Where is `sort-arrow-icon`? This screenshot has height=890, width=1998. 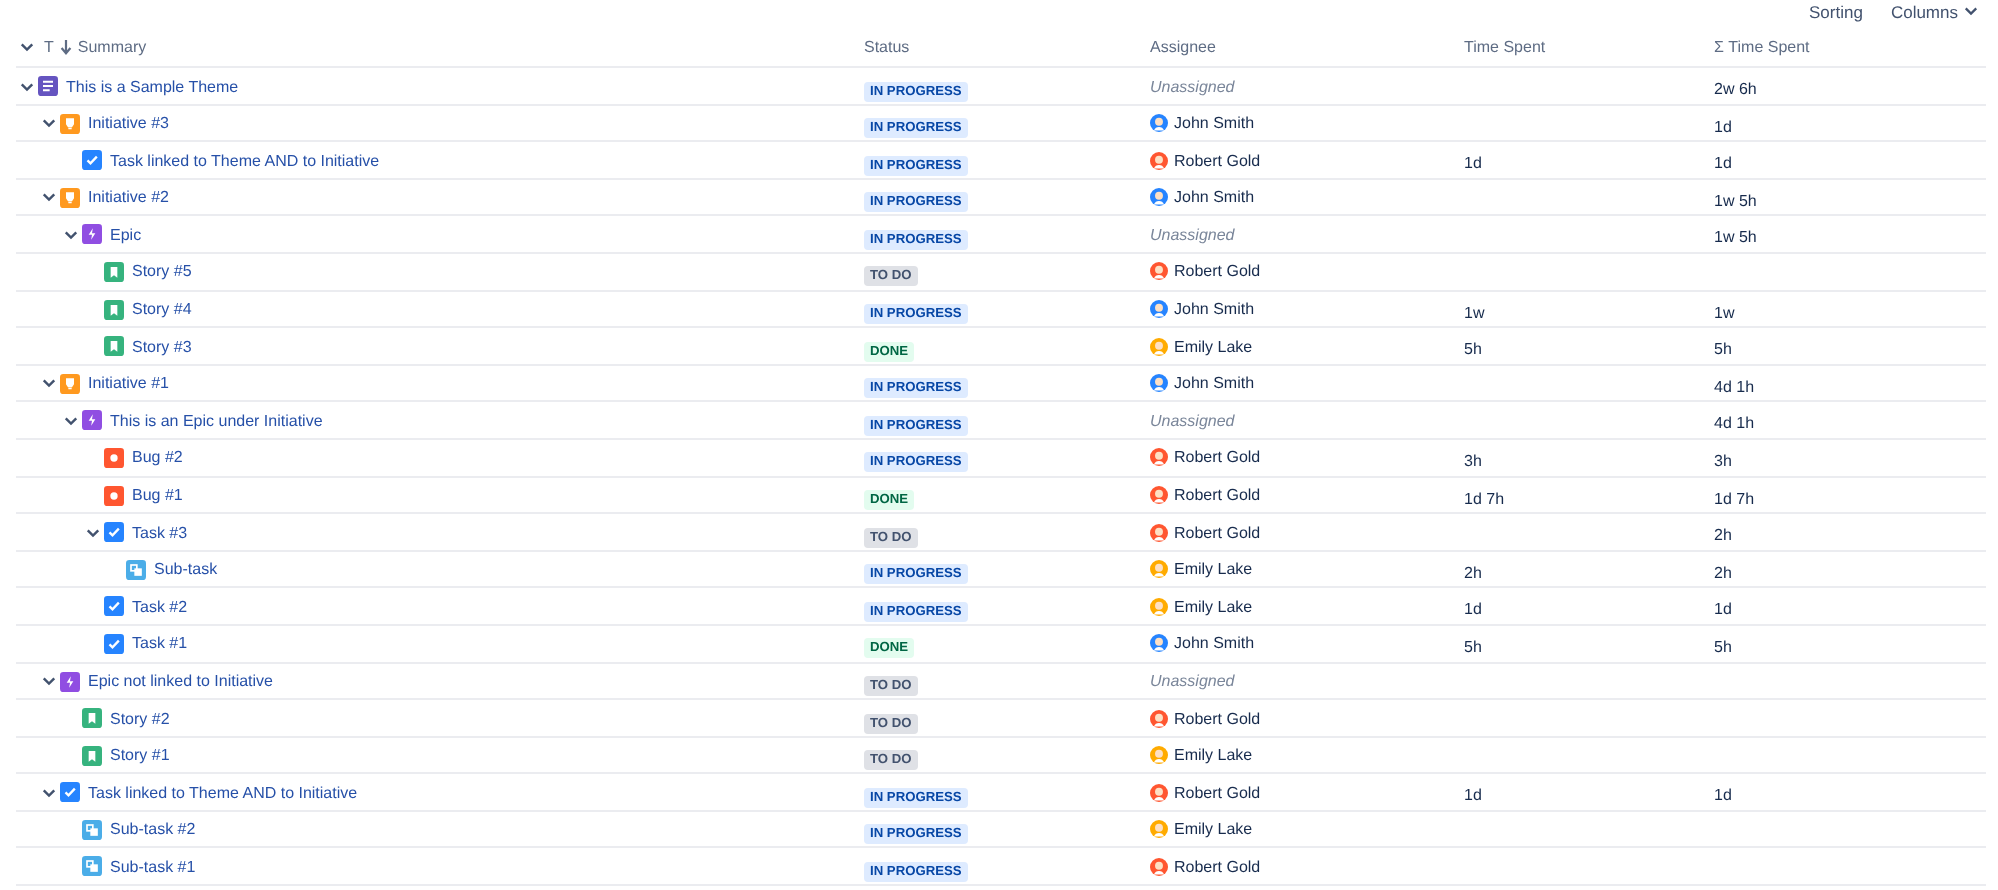
sort-arrow-icon is located at coordinates (65, 47).